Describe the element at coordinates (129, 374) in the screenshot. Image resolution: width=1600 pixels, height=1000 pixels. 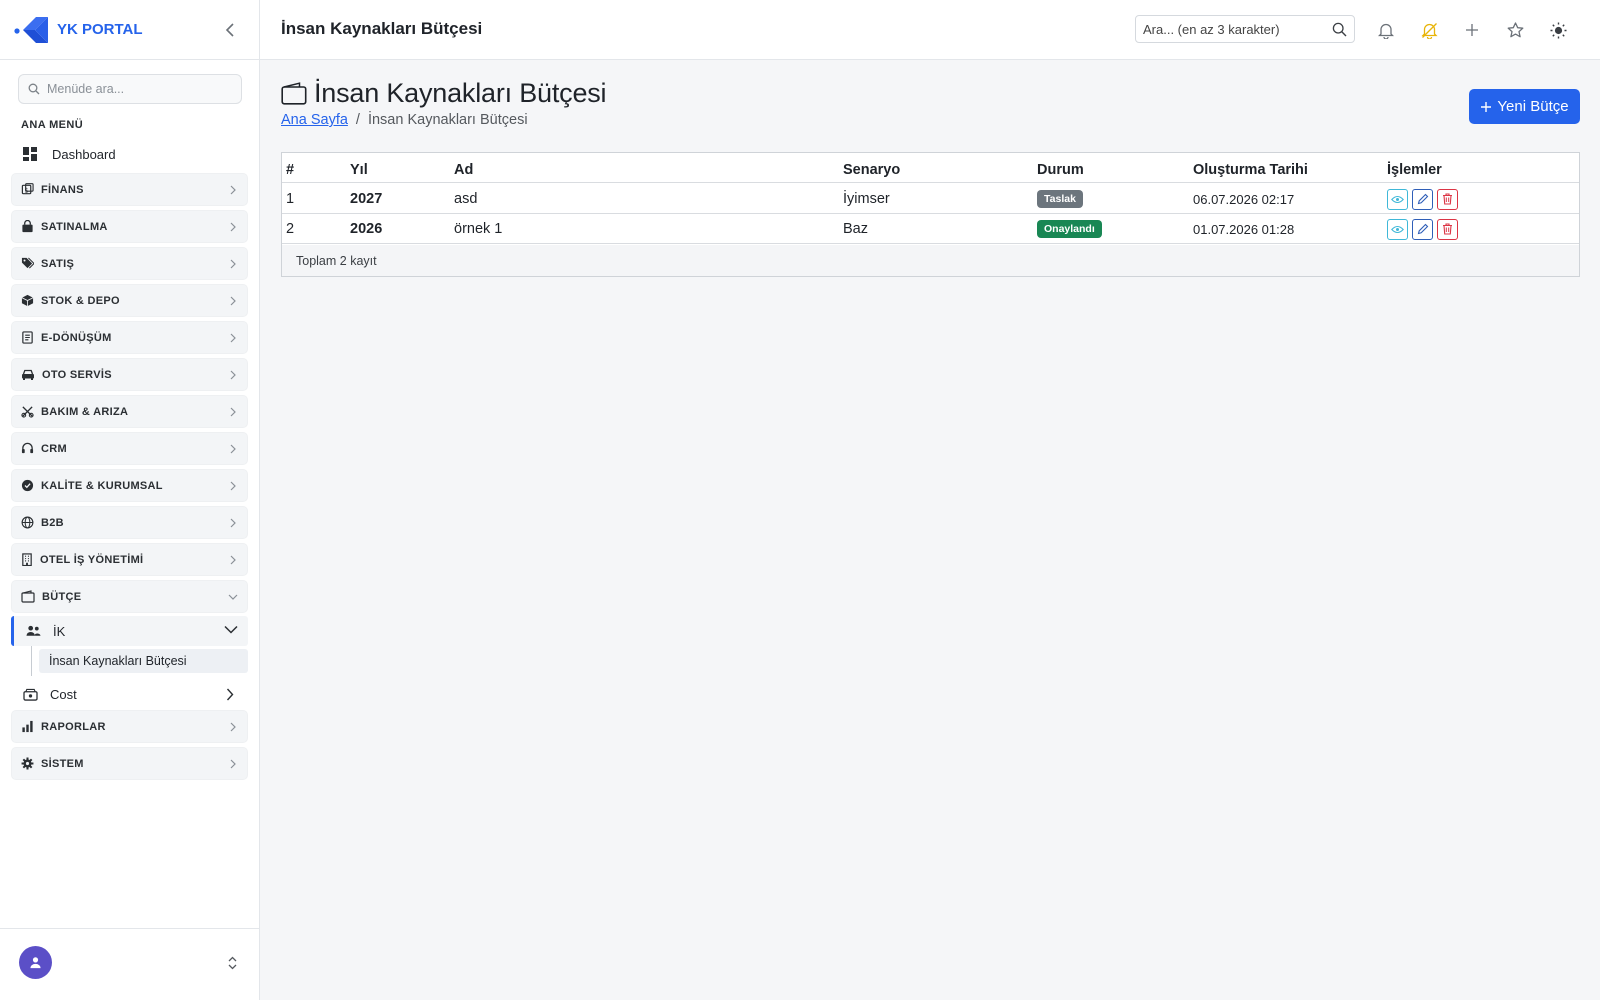
I see `sidebar-group-oto-servis: OTO SERVİS` at that location.